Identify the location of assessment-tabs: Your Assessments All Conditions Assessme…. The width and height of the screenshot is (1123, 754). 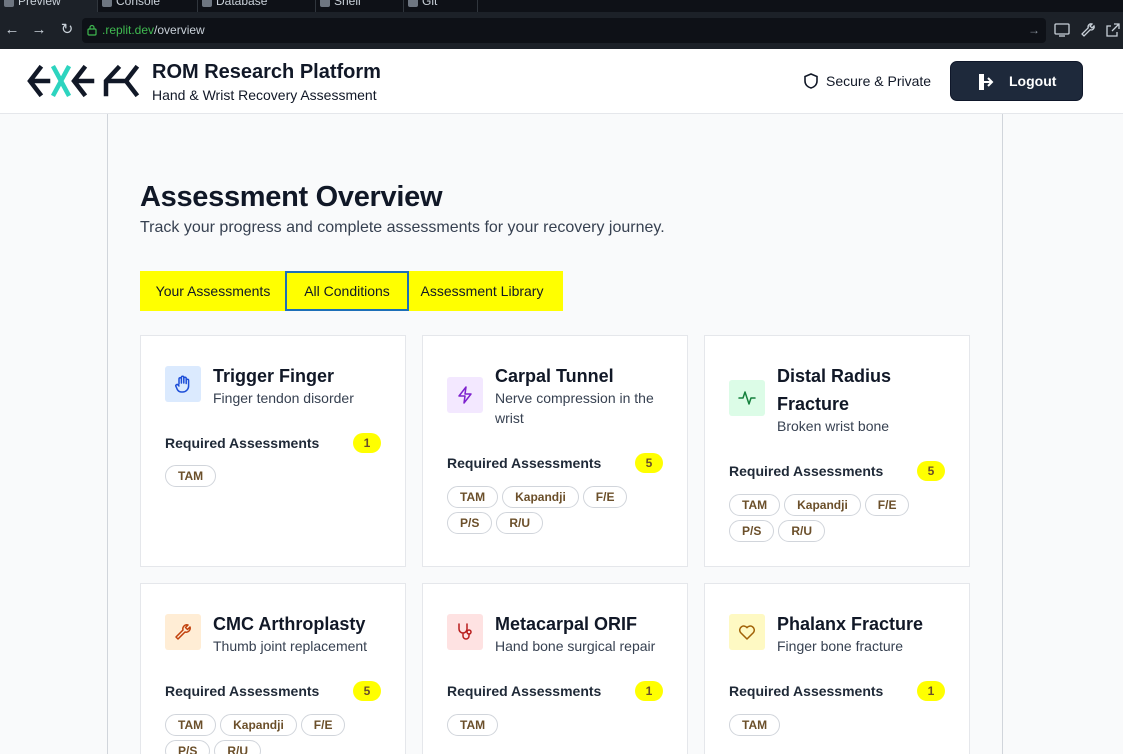
(351, 291).